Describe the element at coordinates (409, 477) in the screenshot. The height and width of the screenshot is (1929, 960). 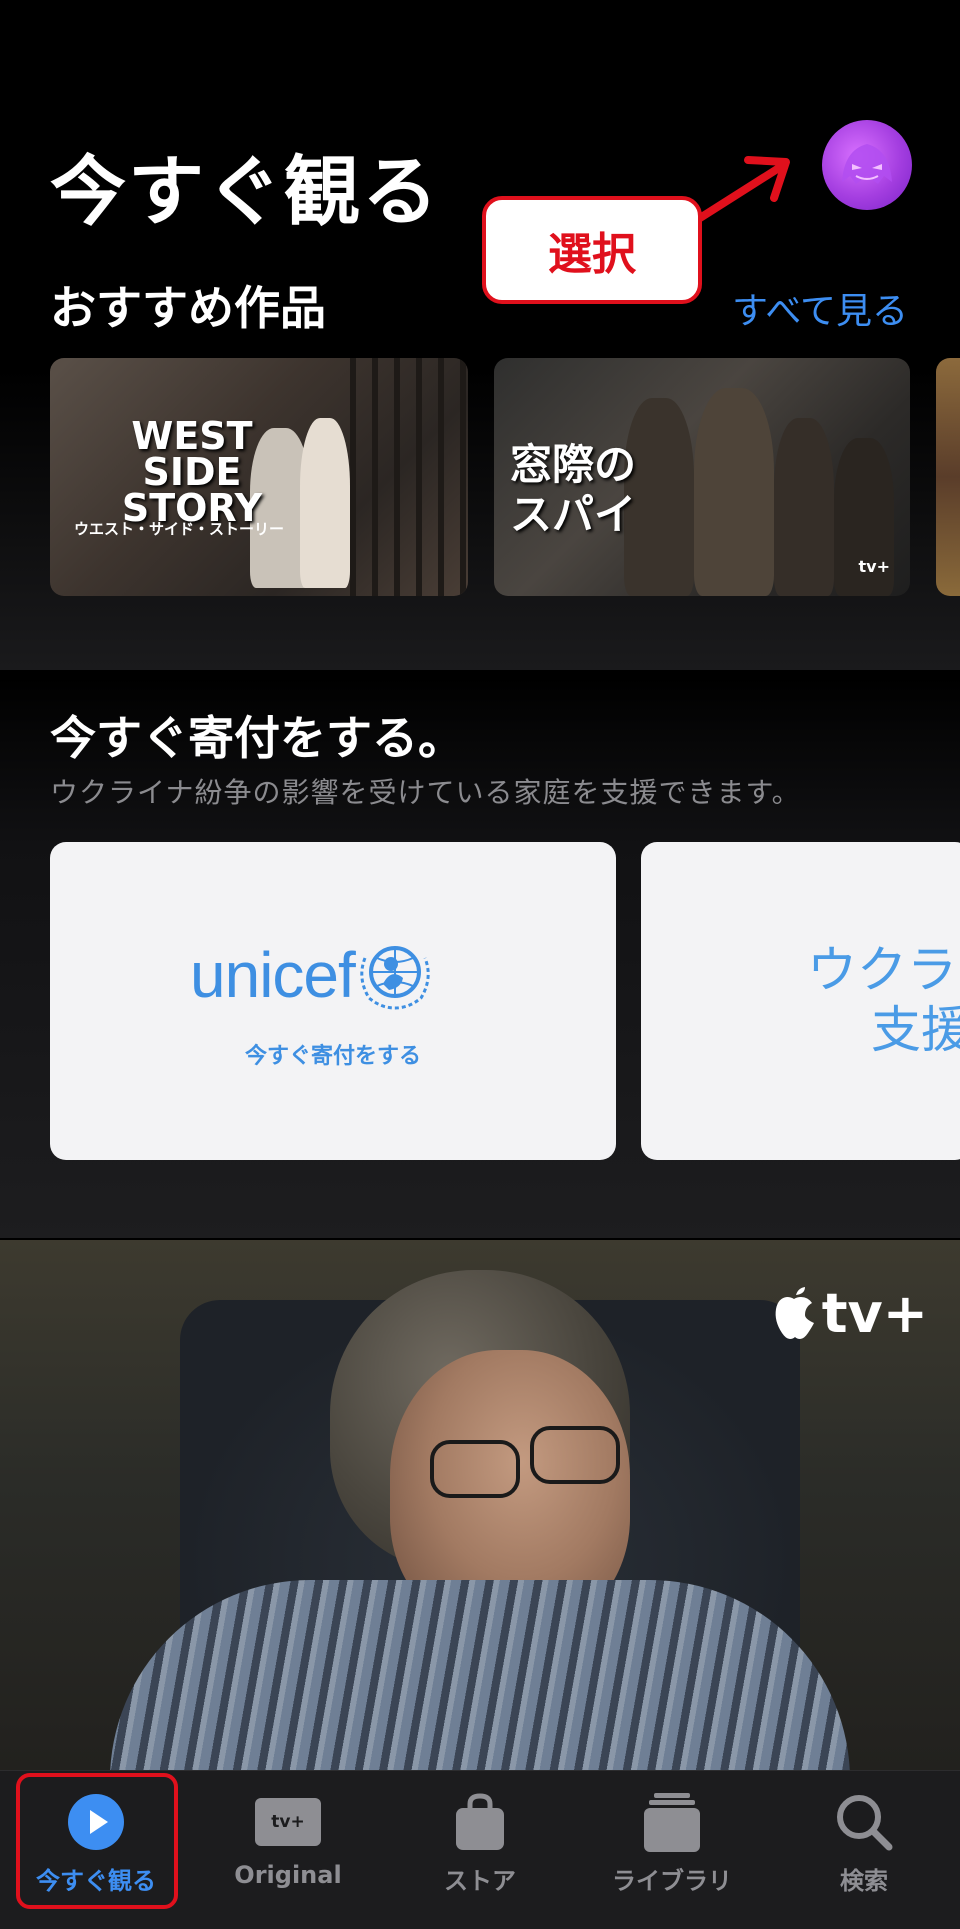
I see `fire-escape-pattern` at that location.